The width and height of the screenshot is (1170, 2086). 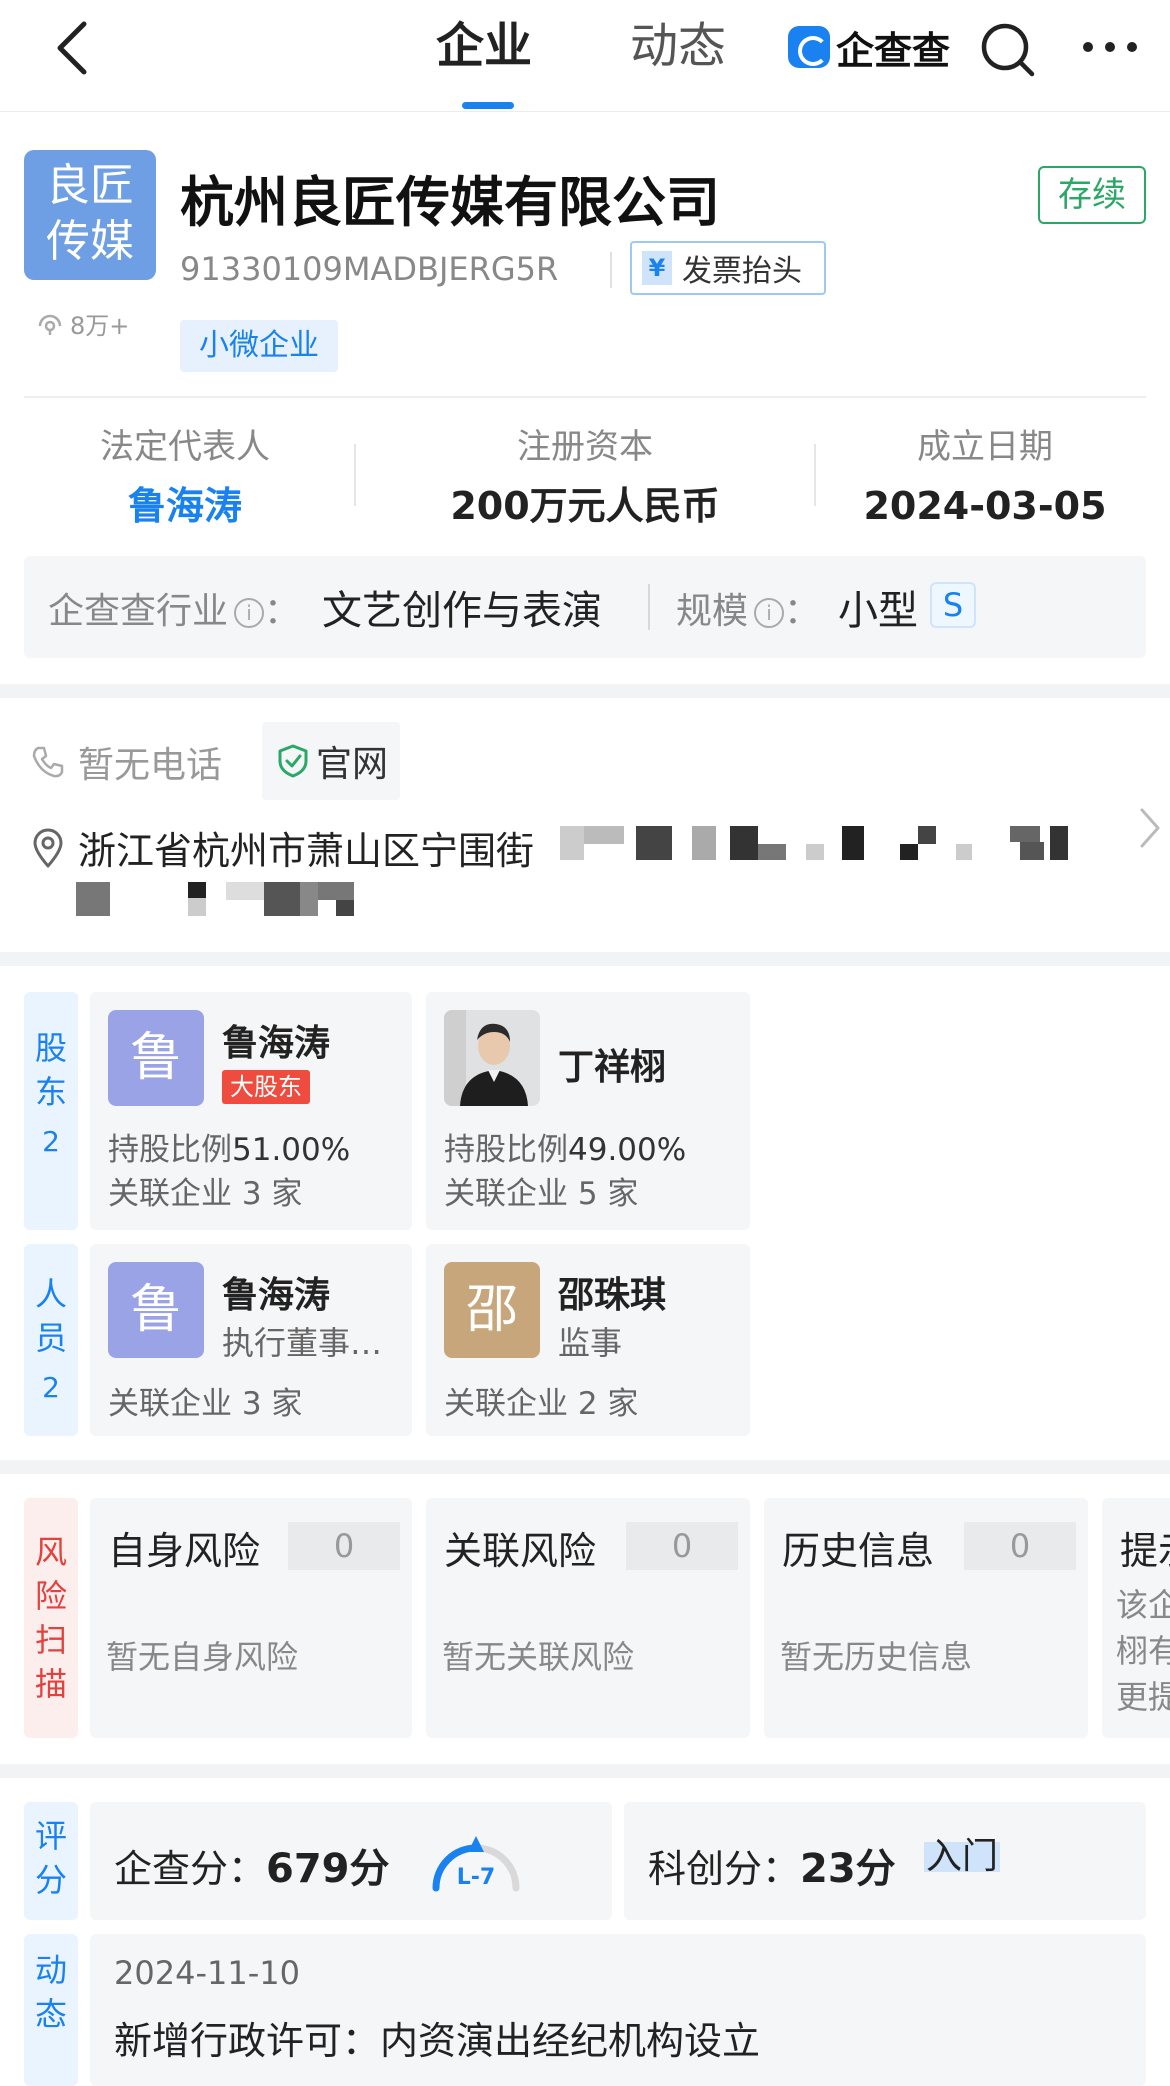 What do you see at coordinates (1143, 1697) in the screenshot?
I see `risk-tips-line: 更提` at bounding box center [1143, 1697].